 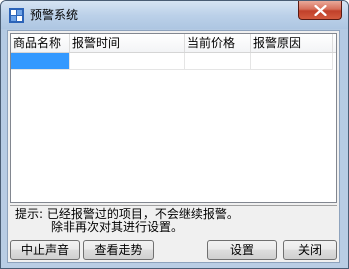 I want to click on list-cell-alert-time, so click(x=127, y=61).